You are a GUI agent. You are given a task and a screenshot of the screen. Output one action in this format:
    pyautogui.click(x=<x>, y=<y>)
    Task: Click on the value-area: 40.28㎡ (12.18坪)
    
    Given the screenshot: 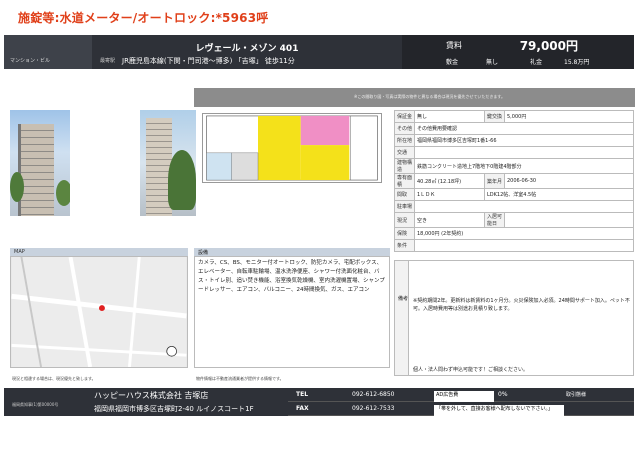 What is the action you would take?
    pyautogui.click(x=449, y=181)
    